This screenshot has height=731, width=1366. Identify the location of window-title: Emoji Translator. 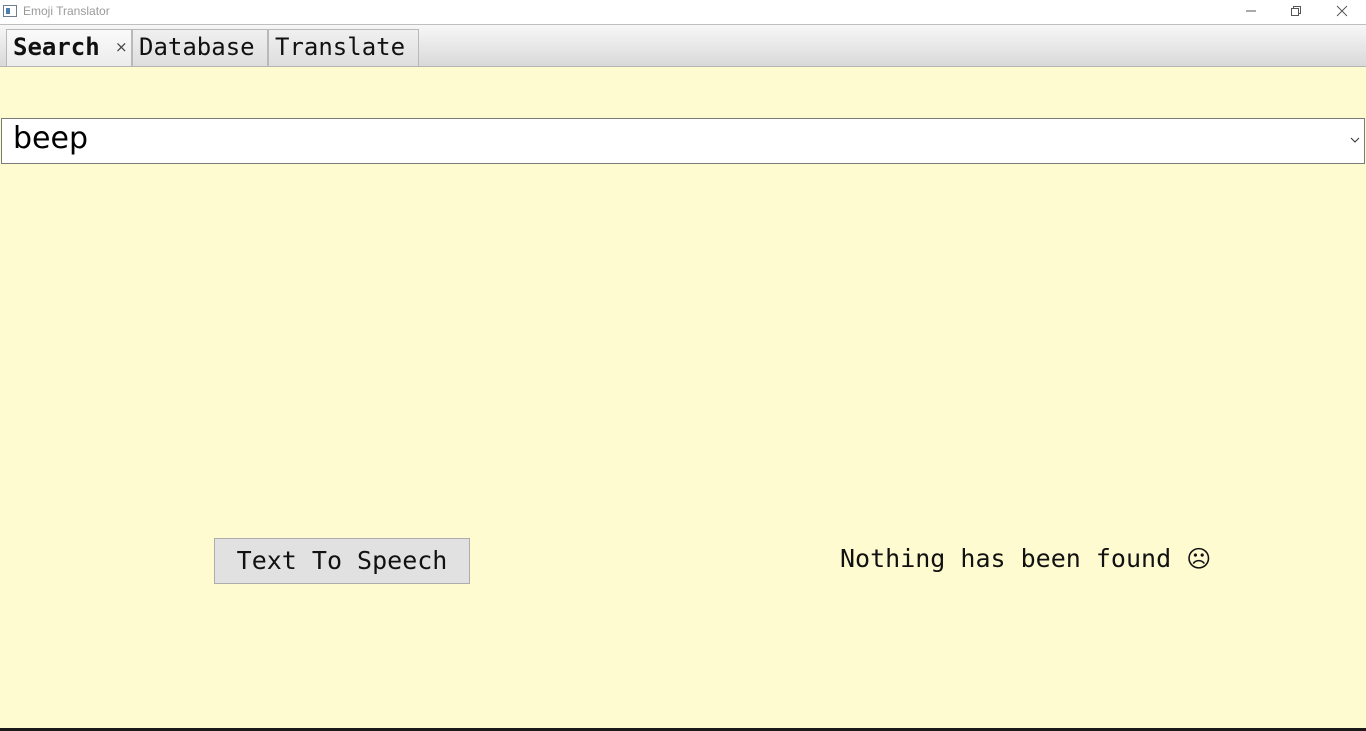
(66, 11).